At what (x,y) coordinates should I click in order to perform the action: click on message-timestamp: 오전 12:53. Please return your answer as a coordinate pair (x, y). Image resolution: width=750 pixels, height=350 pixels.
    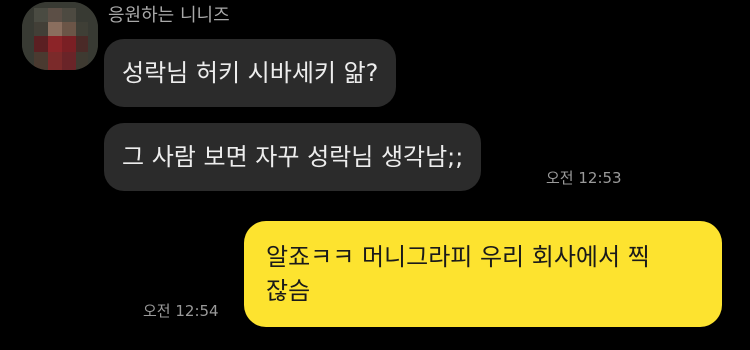
    Looking at the image, I should click on (584, 178).